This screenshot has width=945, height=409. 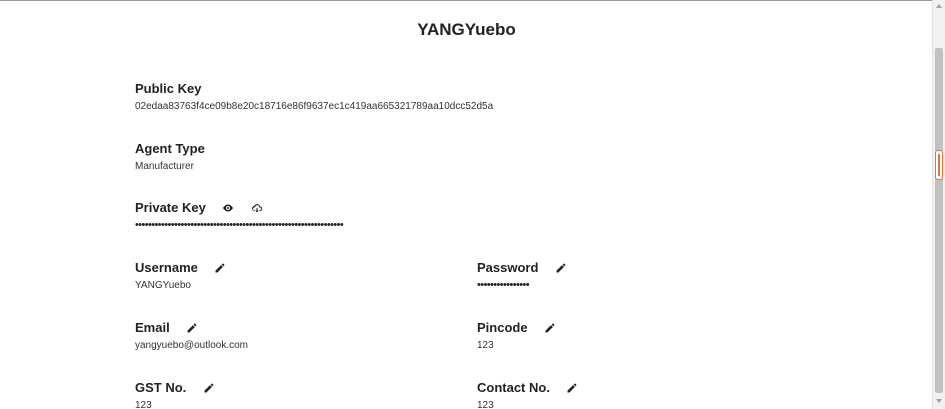 What do you see at coordinates (143, 404) in the screenshot?
I see `gst-no-value: 123` at bounding box center [143, 404].